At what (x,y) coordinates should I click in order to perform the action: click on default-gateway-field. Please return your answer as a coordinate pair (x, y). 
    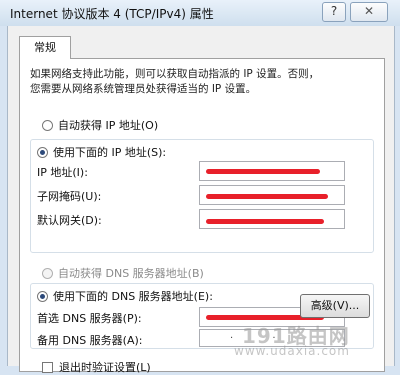
    Looking at the image, I should click on (272, 219).